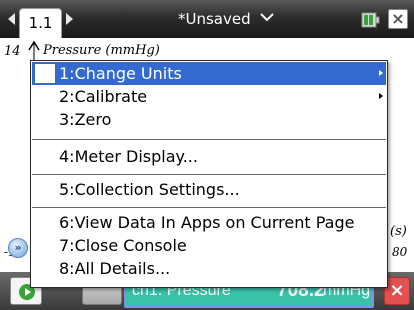 The image size is (414, 310). What do you see at coordinates (69, 19) in the screenshot?
I see `chevron-right-icon` at bounding box center [69, 19].